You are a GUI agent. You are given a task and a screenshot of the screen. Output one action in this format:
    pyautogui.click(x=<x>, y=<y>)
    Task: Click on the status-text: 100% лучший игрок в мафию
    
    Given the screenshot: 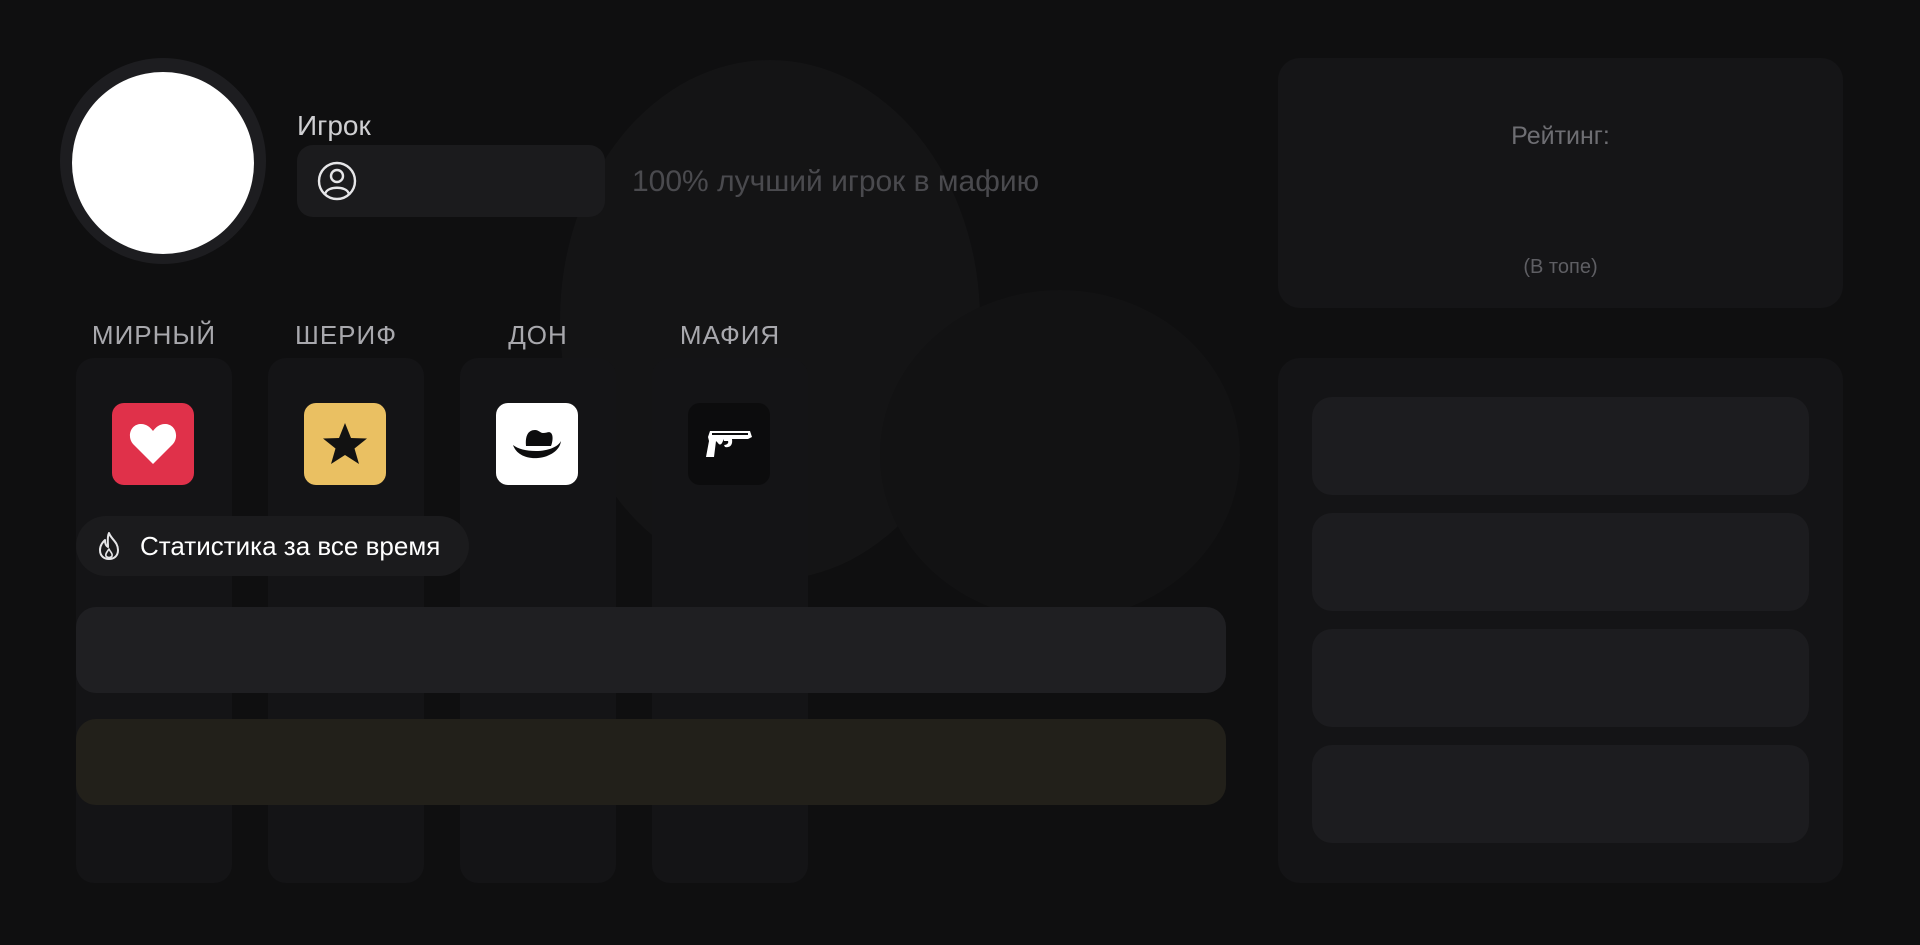 What is the action you would take?
    pyautogui.click(x=836, y=181)
    